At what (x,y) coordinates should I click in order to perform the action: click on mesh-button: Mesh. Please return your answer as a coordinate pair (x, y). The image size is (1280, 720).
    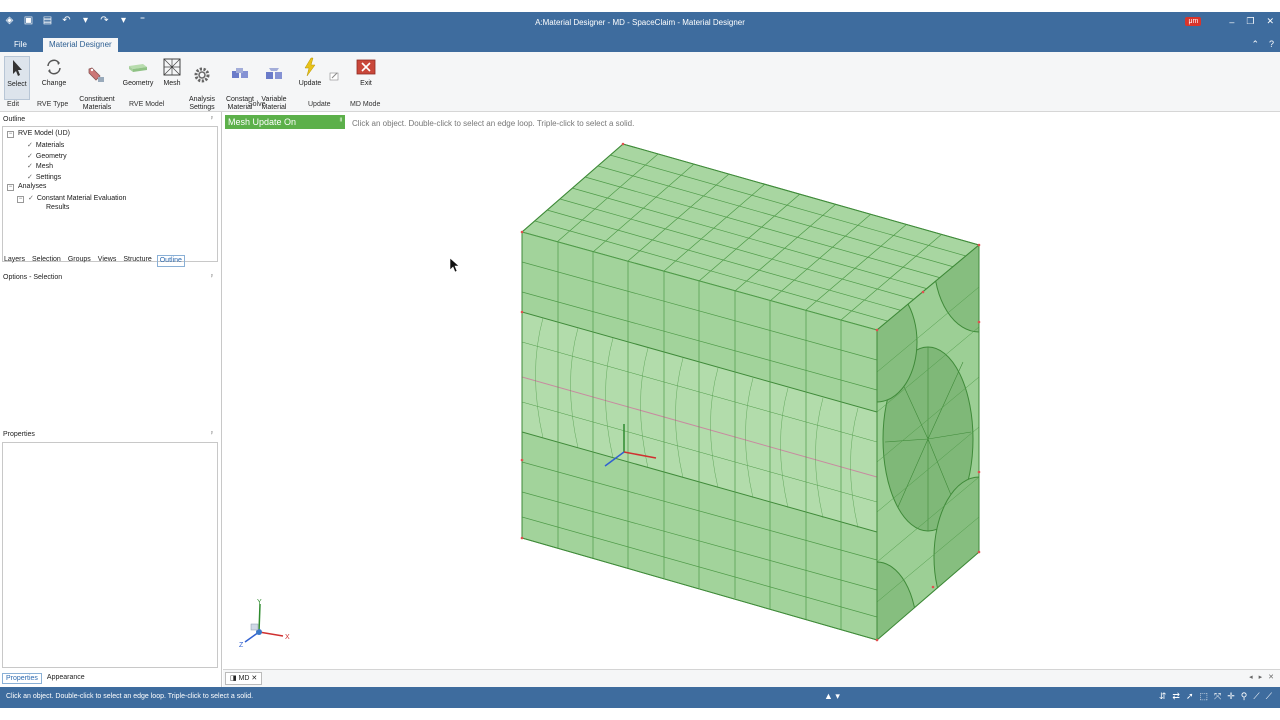
    Looking at the image, I should click on (172, 72).